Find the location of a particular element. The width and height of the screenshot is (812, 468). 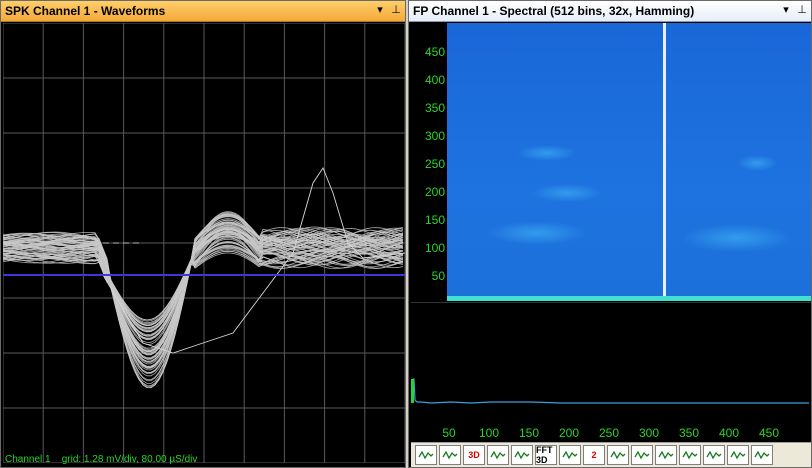

color-map-icon is located at coordinates (450, 455).